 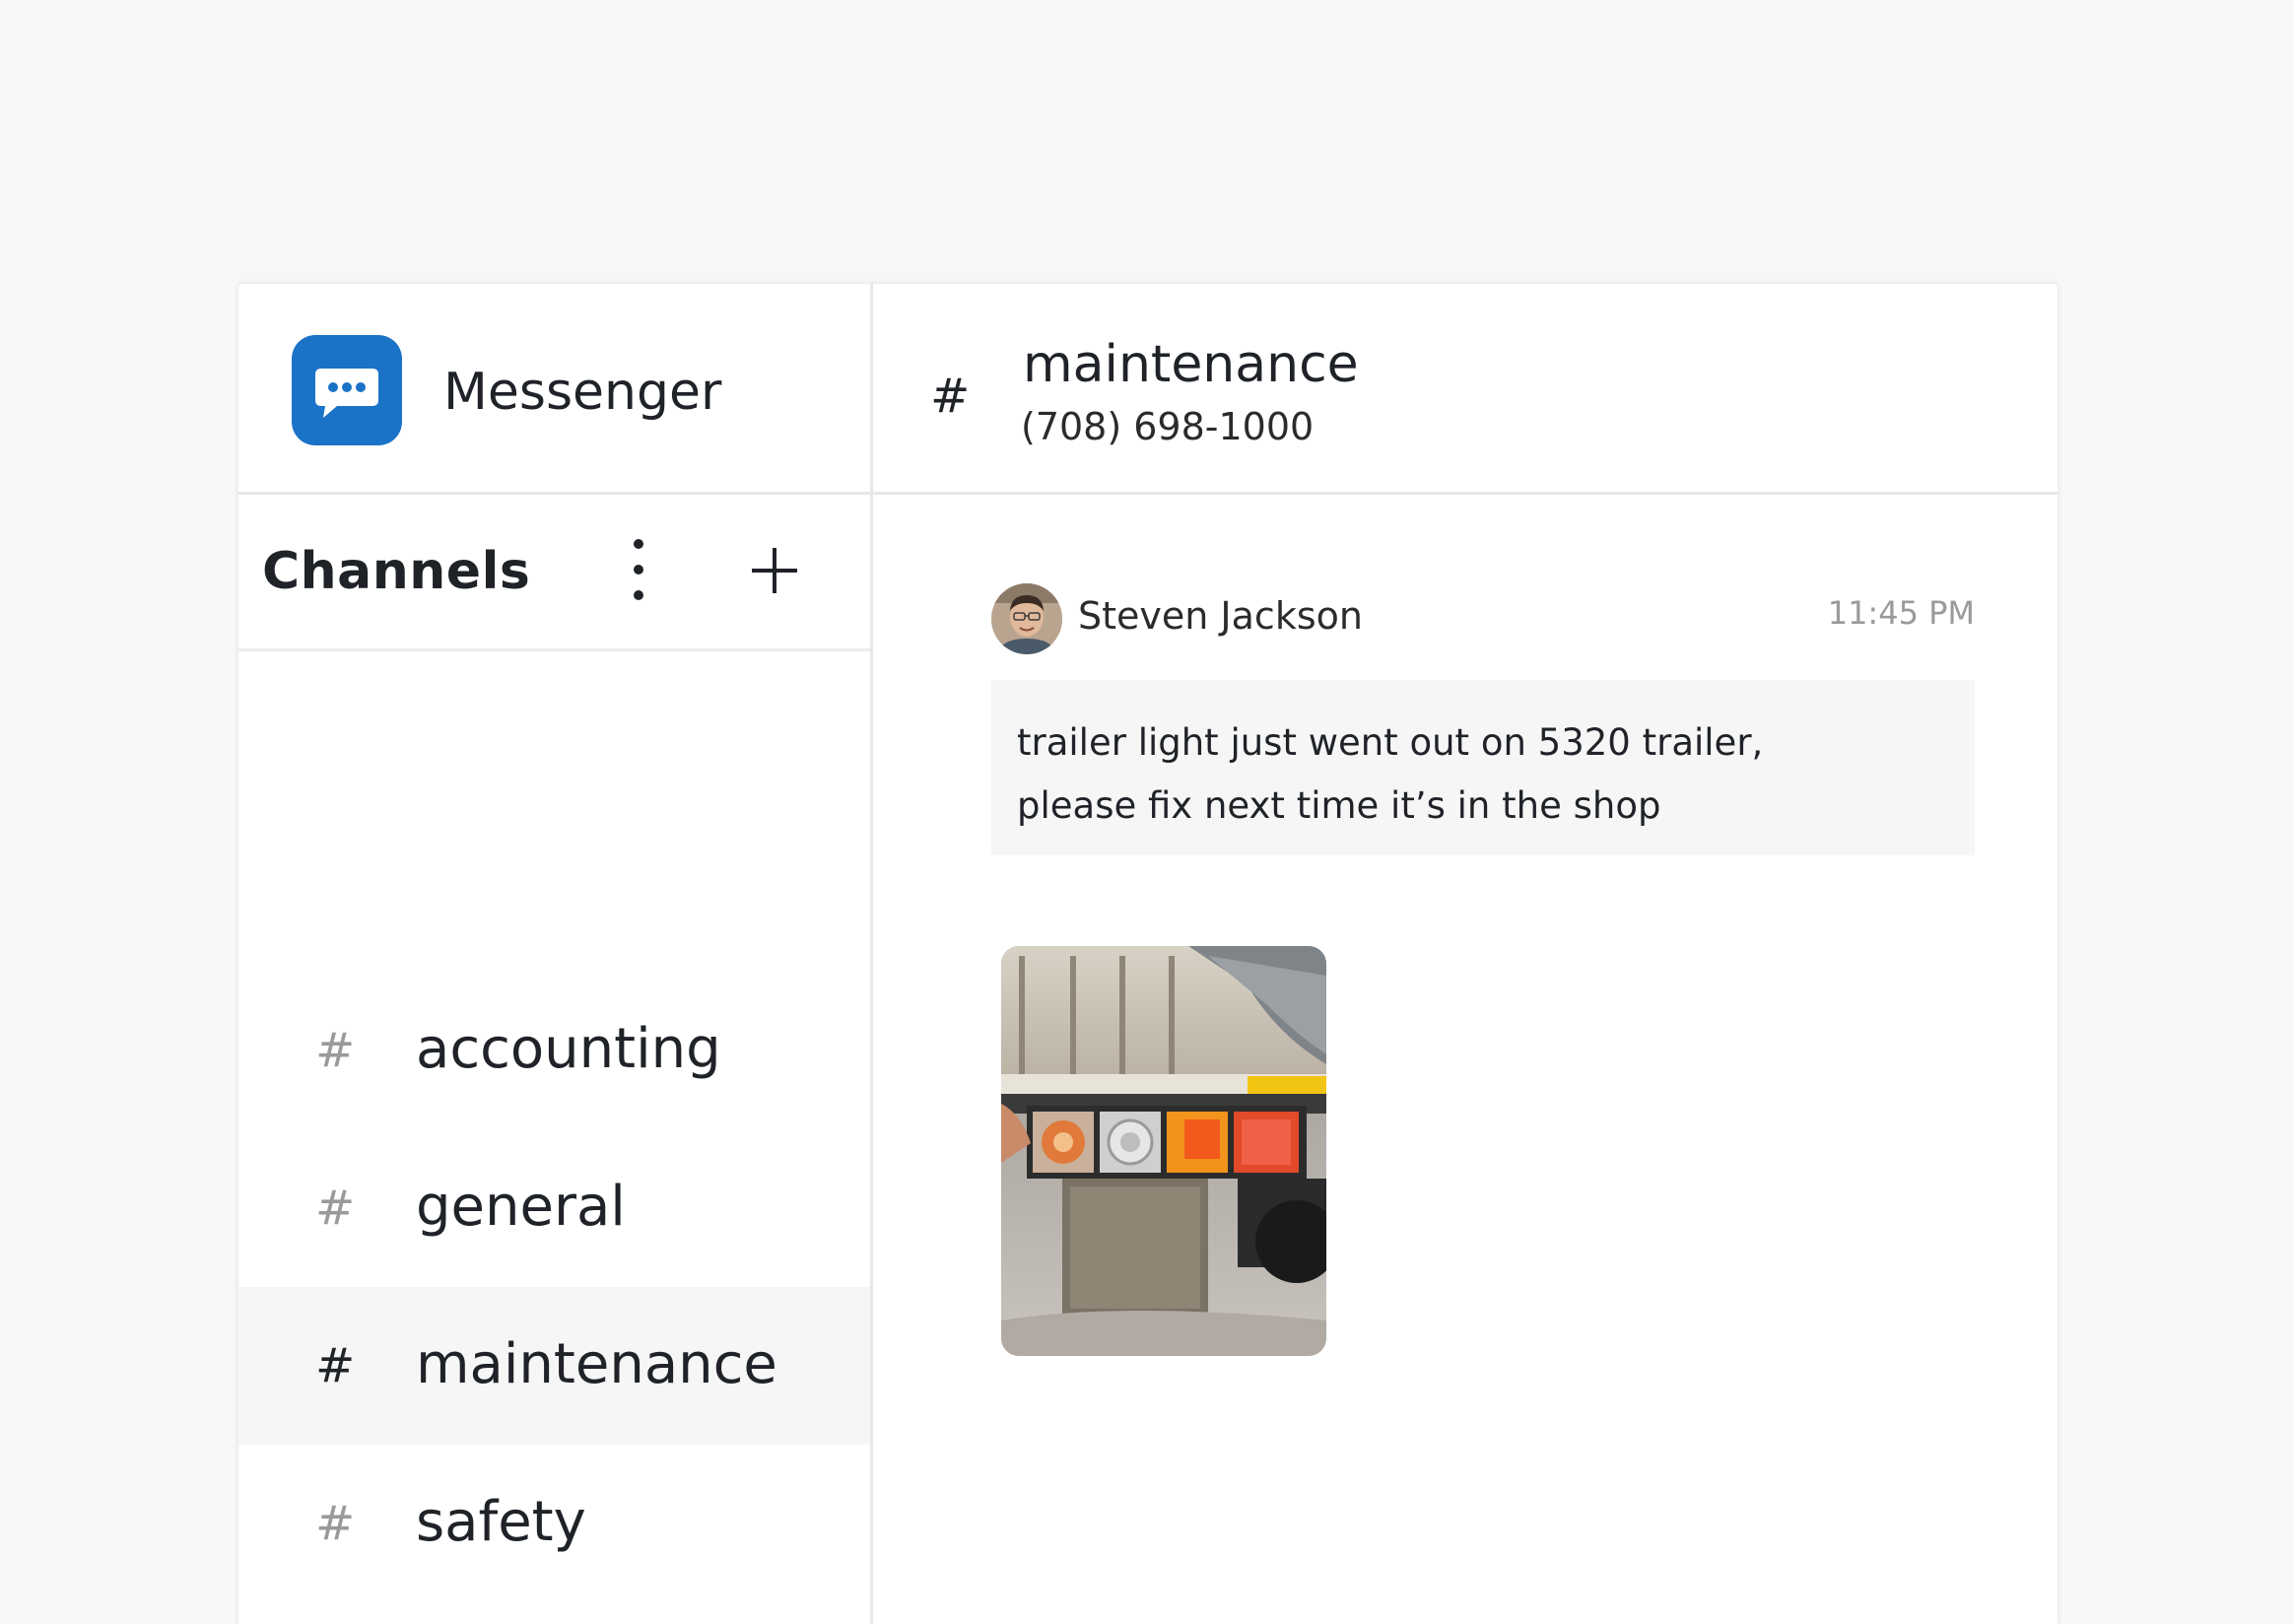 I want to click on more-options-button, so click(x=639, y=570).